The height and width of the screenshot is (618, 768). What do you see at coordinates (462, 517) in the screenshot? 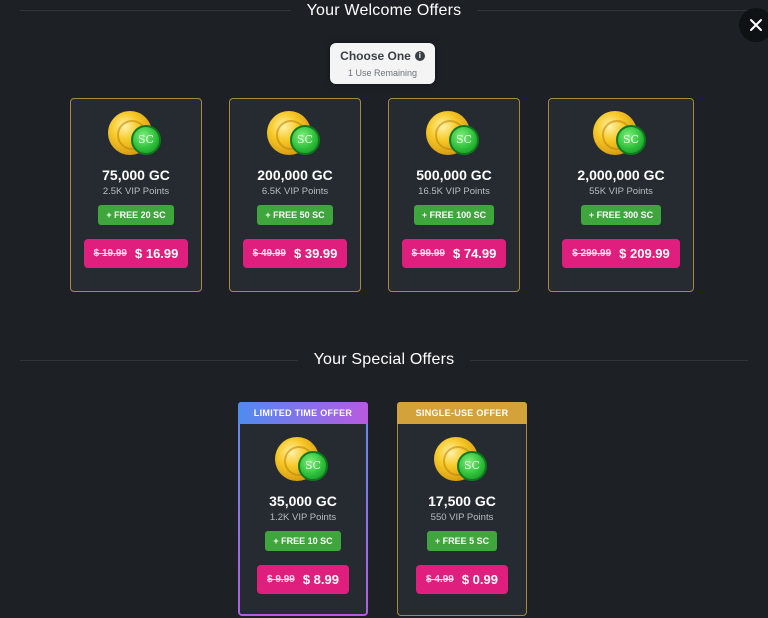
I see `offer-vip-points: 550 VIP Points` at bounding box center [462, 517].